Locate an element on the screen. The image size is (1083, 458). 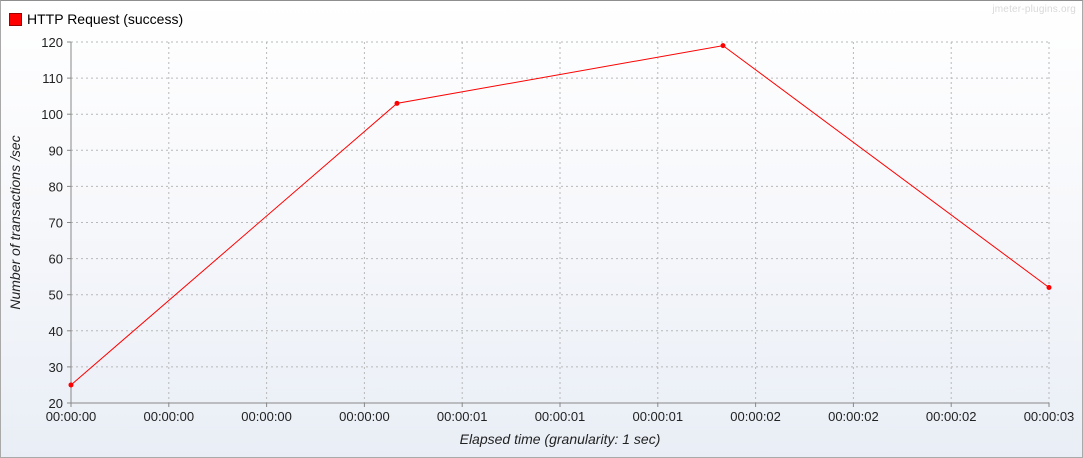
y-axis-title: Number of transactions /sec is located at coordinates (15, 222).